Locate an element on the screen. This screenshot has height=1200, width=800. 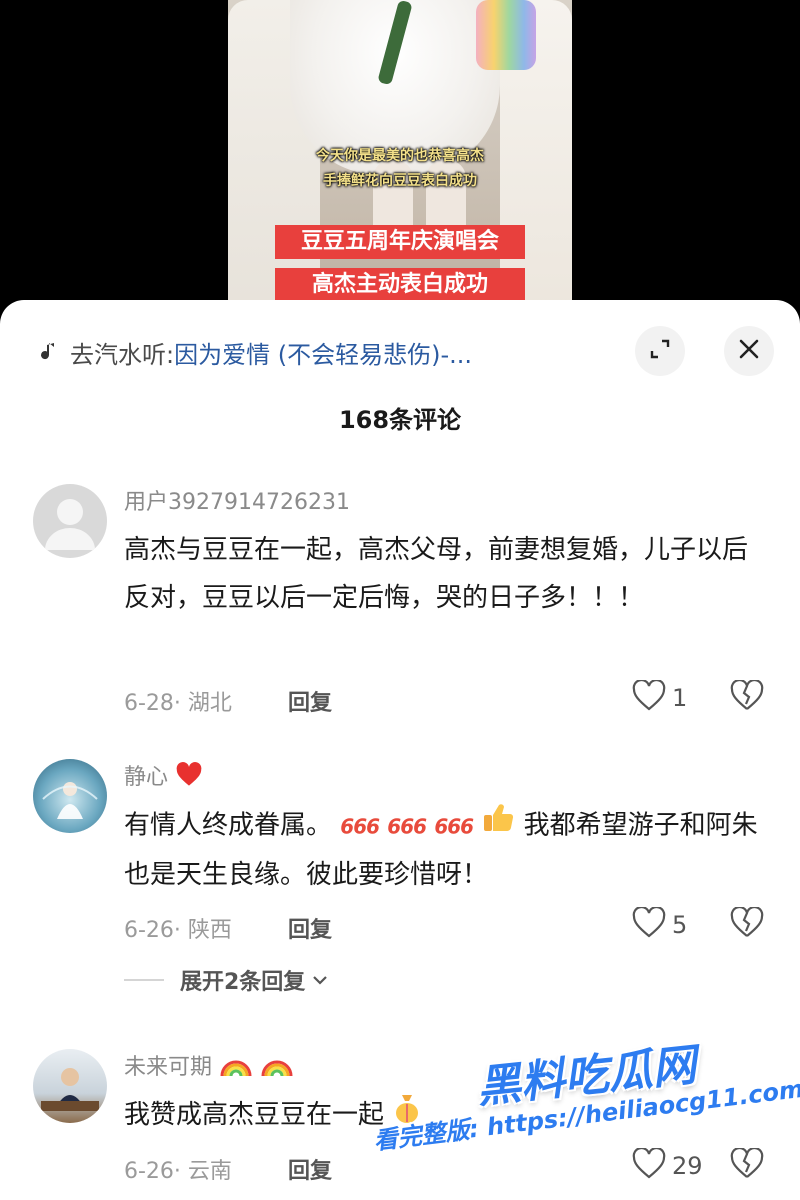
like-count: 5 is located at coordinates (680, 925).